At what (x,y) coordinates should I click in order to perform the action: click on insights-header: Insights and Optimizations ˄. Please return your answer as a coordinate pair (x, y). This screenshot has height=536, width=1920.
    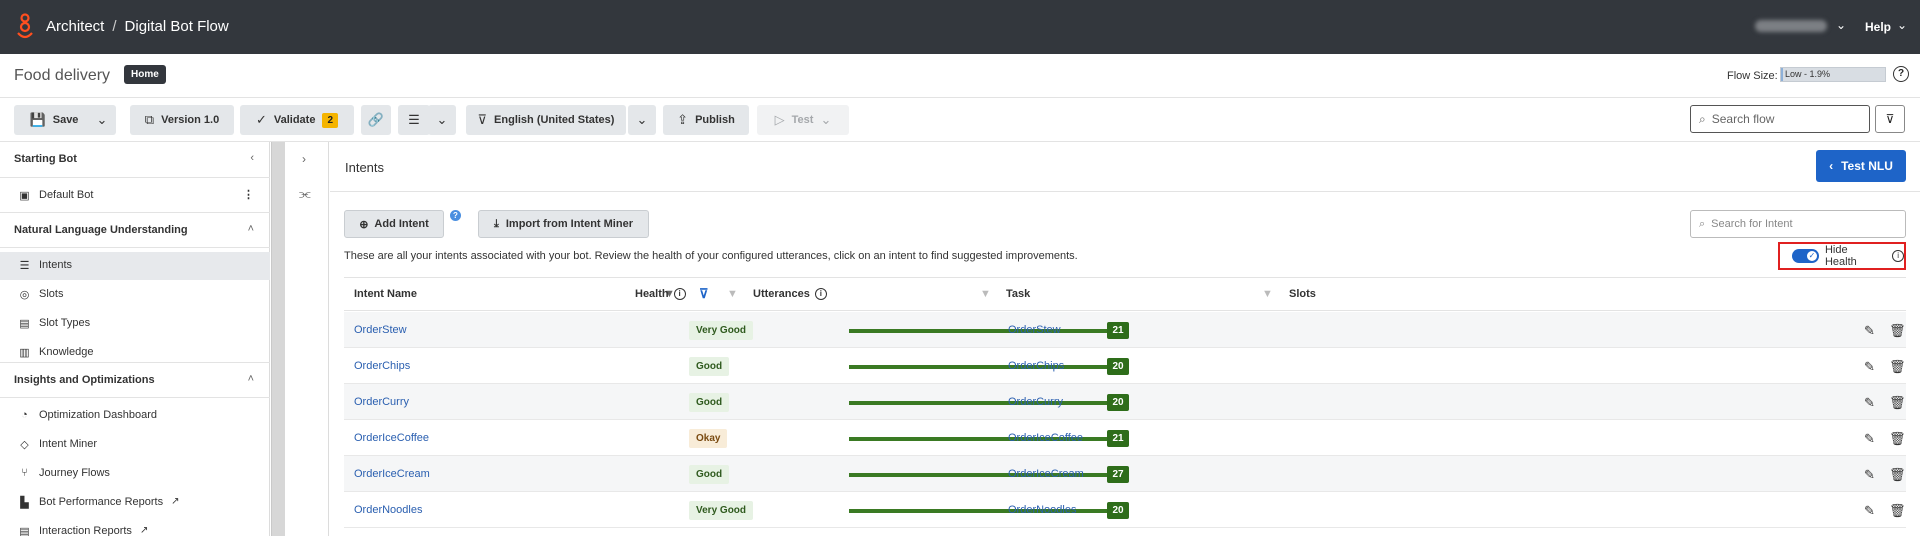
    Looking at the image, I should click on (135, 380).